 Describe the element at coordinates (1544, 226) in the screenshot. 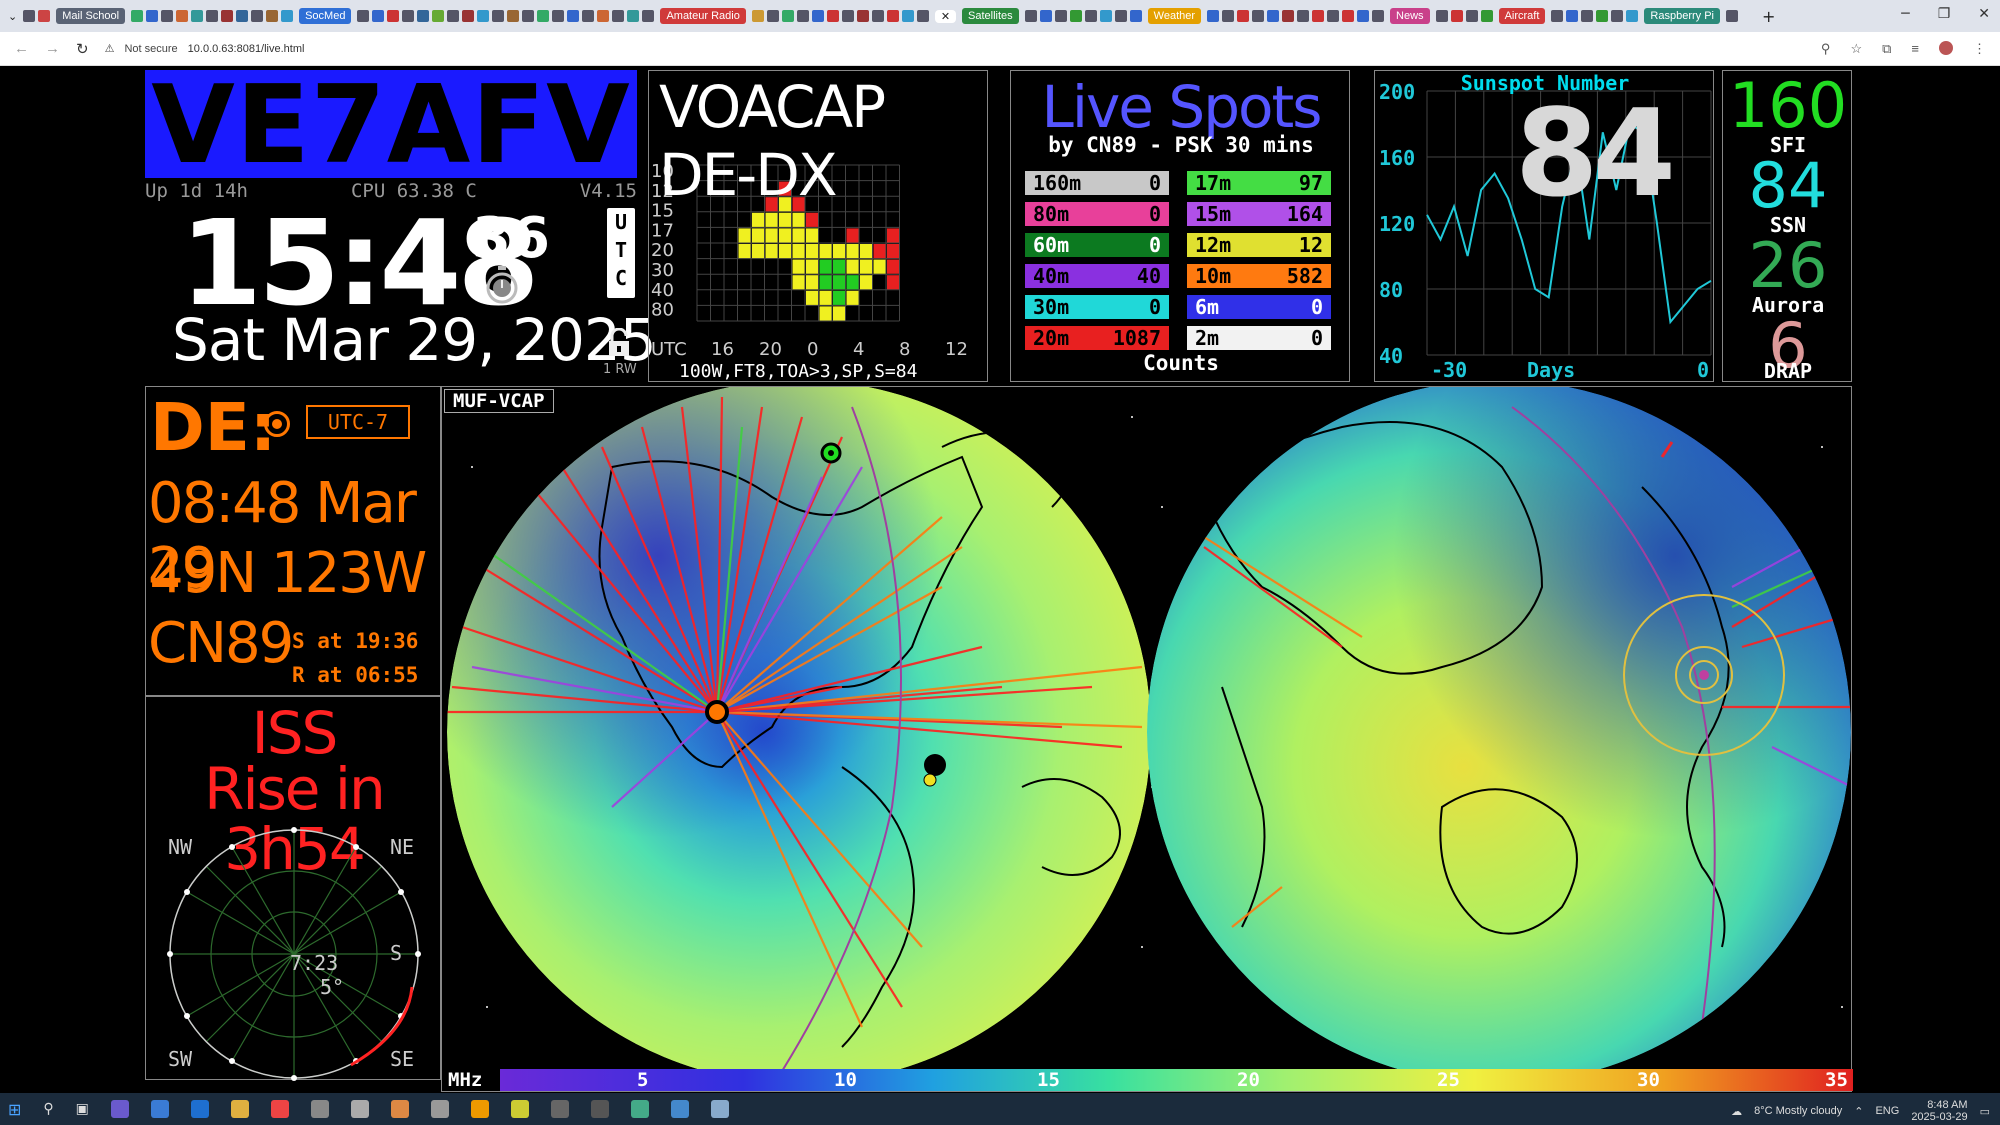

I see `sunspot-pane: 200 160 120 80 40 -30 Days 0 Sunspot Number 84` at that location.